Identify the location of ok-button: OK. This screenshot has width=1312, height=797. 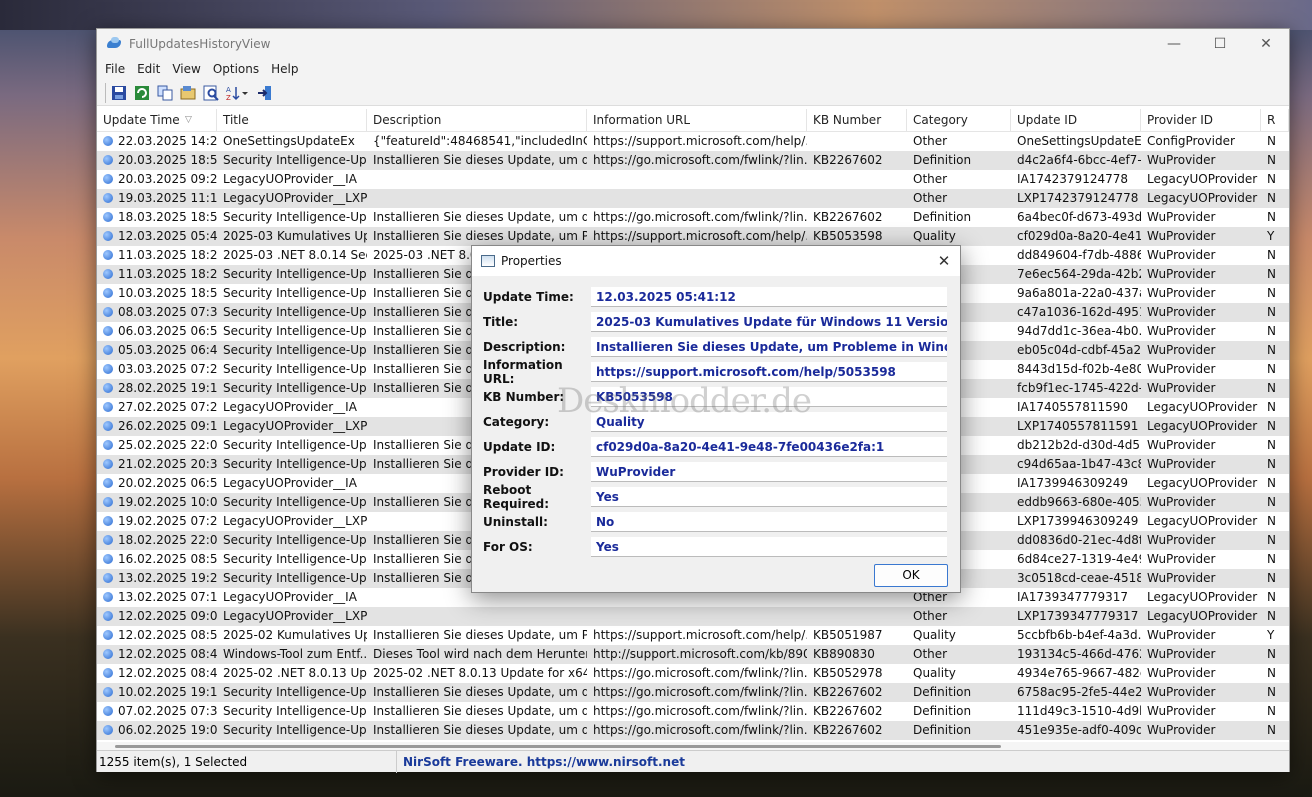
(911, 575).